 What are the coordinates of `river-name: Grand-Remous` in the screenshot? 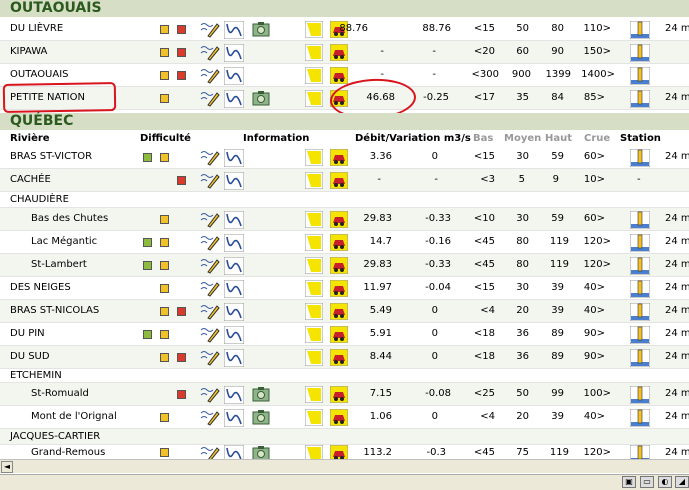 It's located at (68, 452).